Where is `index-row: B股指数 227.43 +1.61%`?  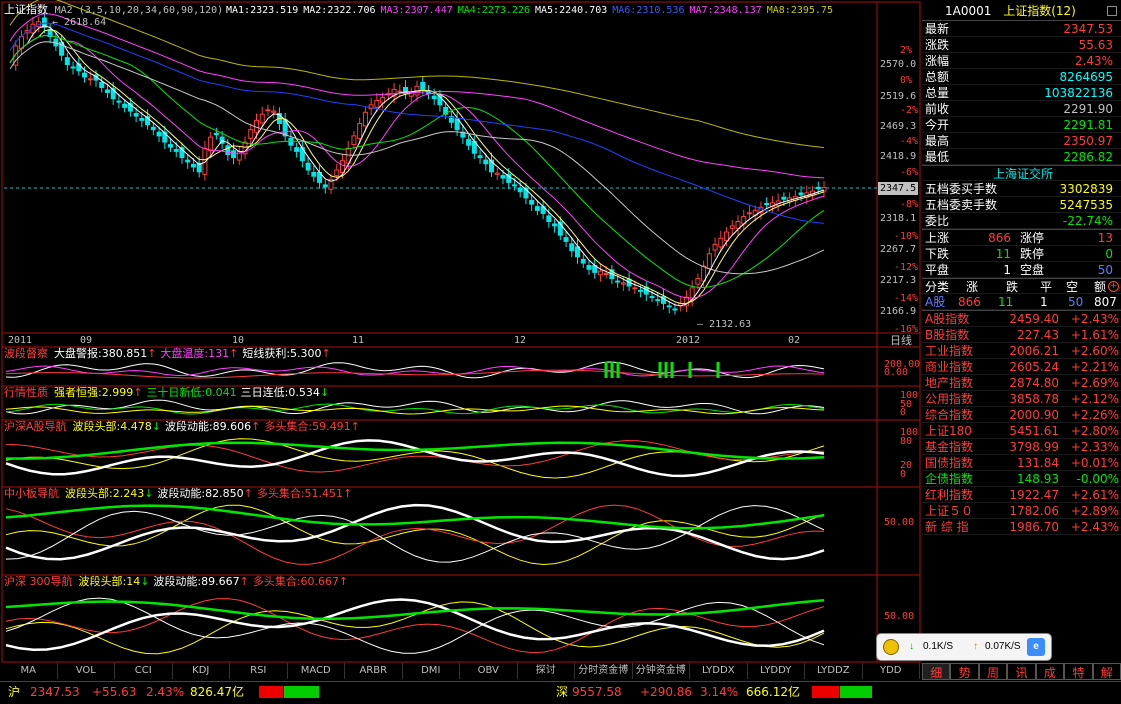 index-row: B股指数 227.43 +1.61% is located at coordinates (1021, 335).